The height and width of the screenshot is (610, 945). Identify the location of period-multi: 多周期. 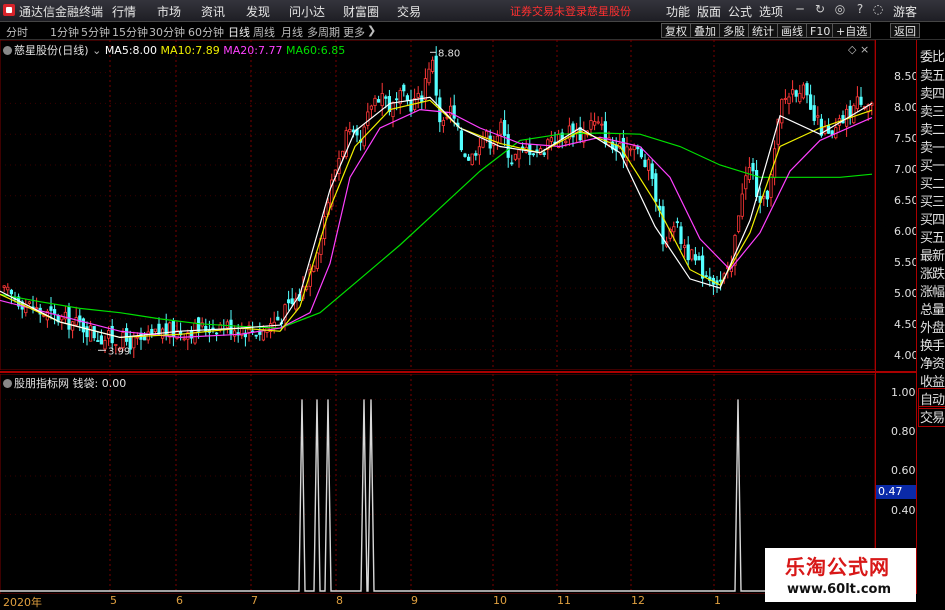
(323, 32).